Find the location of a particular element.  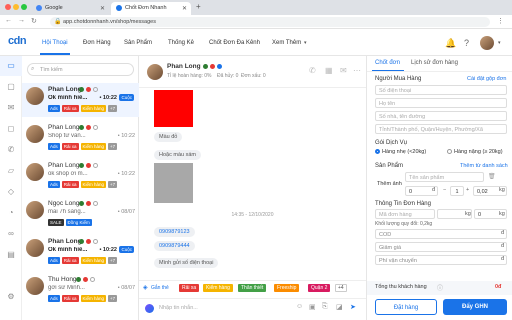

new-tab-button: + is located at coordinates (198, 6).